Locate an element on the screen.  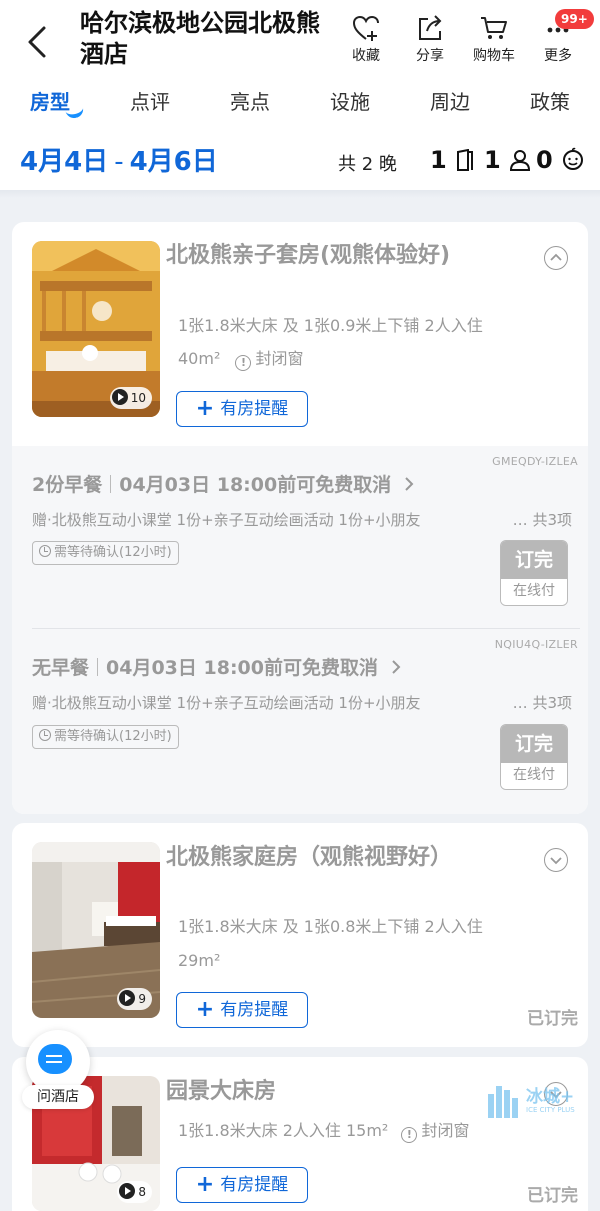
room-photo: 9 is located at coordinates (96, 930).